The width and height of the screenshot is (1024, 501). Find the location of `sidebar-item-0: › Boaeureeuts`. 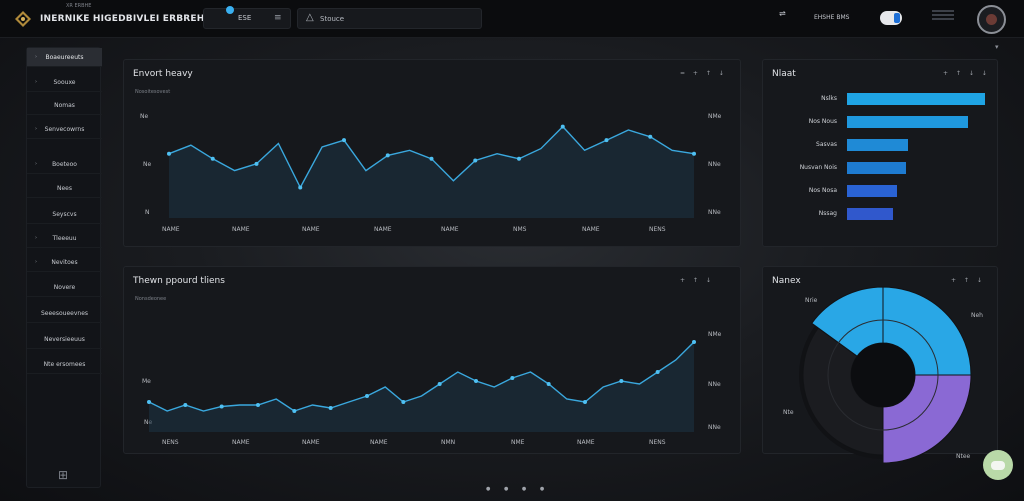

sidebar-item-0: › Boaeureeuts is located at coordinates (64, 57).